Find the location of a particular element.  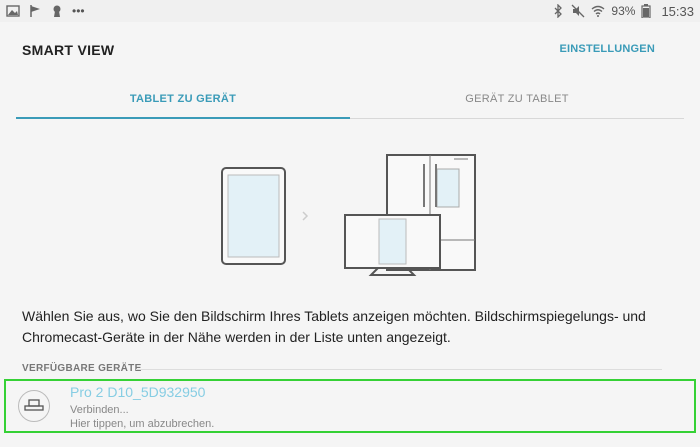

more-icon: ••• is located at coordinates (78, 11).